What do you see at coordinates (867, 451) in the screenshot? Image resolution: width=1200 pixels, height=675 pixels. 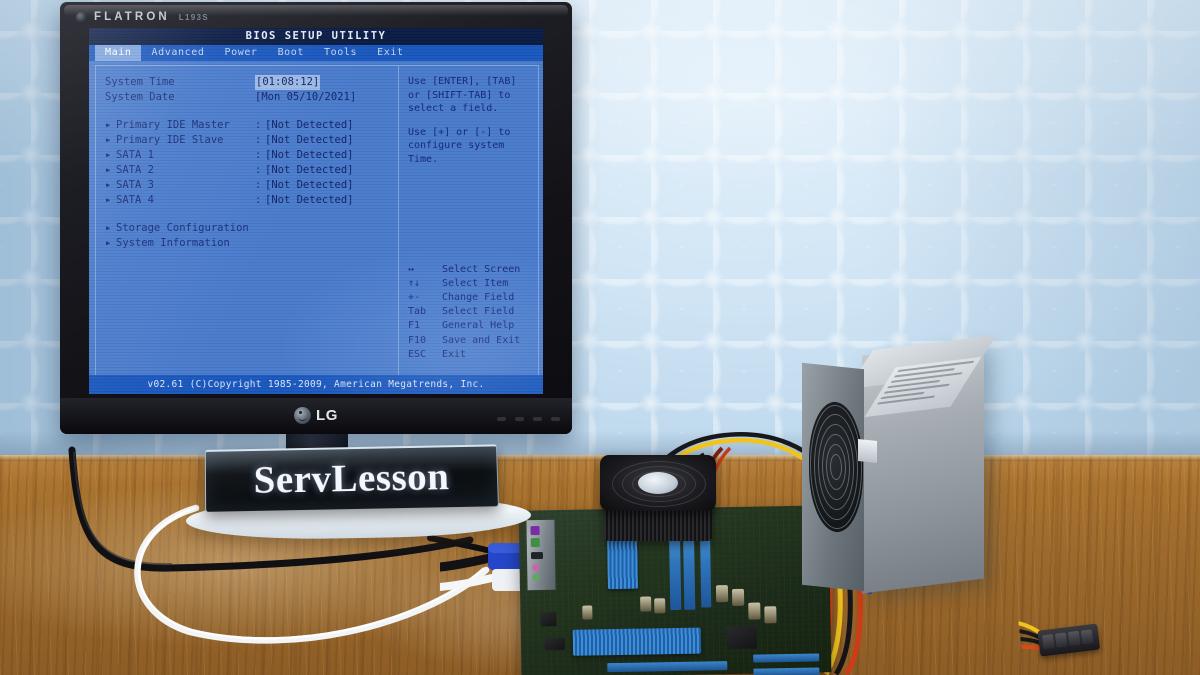 I see `psu-warranty-sticker` at bounding box center [867, 451].